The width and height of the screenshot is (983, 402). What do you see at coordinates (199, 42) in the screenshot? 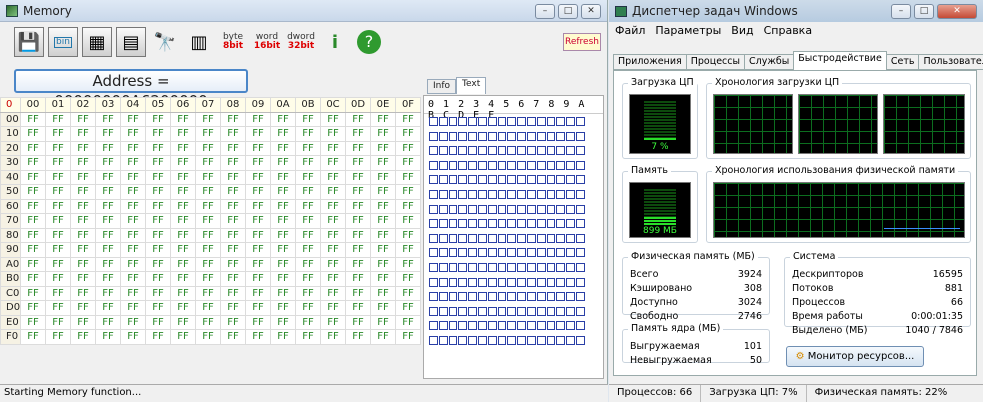
I see `table-icon: ▥` at bounding box center [199, 42].